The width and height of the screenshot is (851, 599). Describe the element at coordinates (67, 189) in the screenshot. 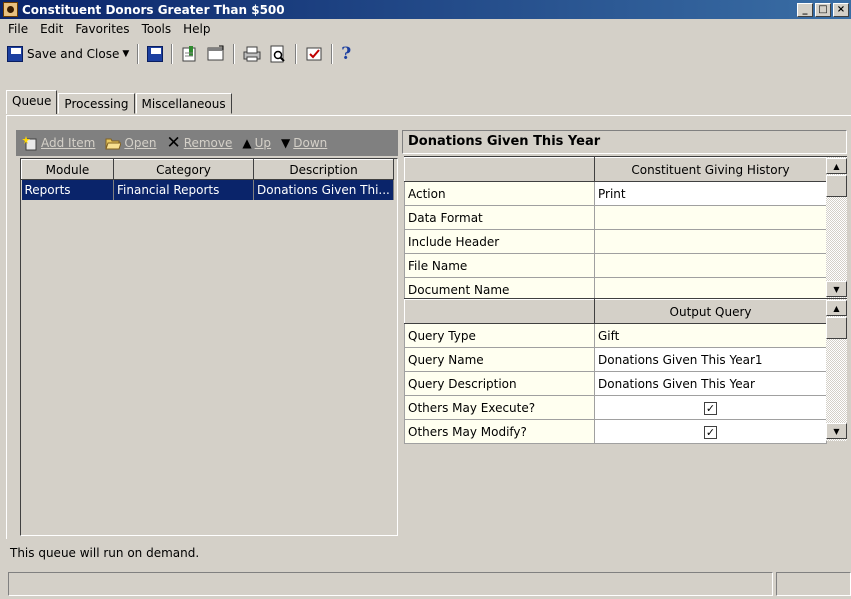

I see `cell-module: Reports` at that location.